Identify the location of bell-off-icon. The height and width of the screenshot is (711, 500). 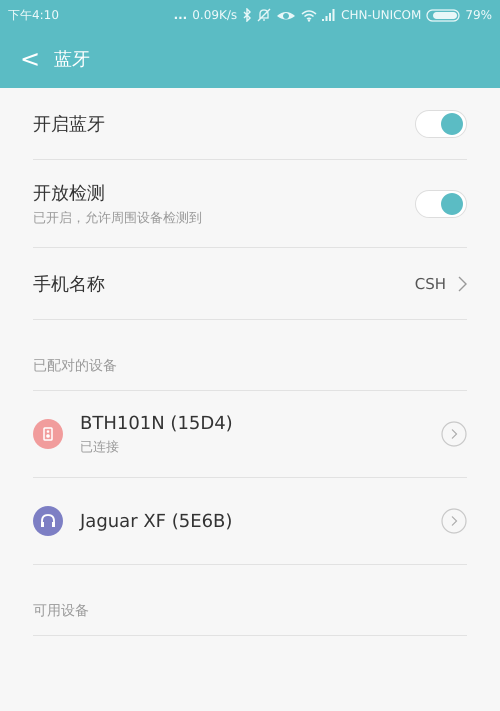
(264, 15).